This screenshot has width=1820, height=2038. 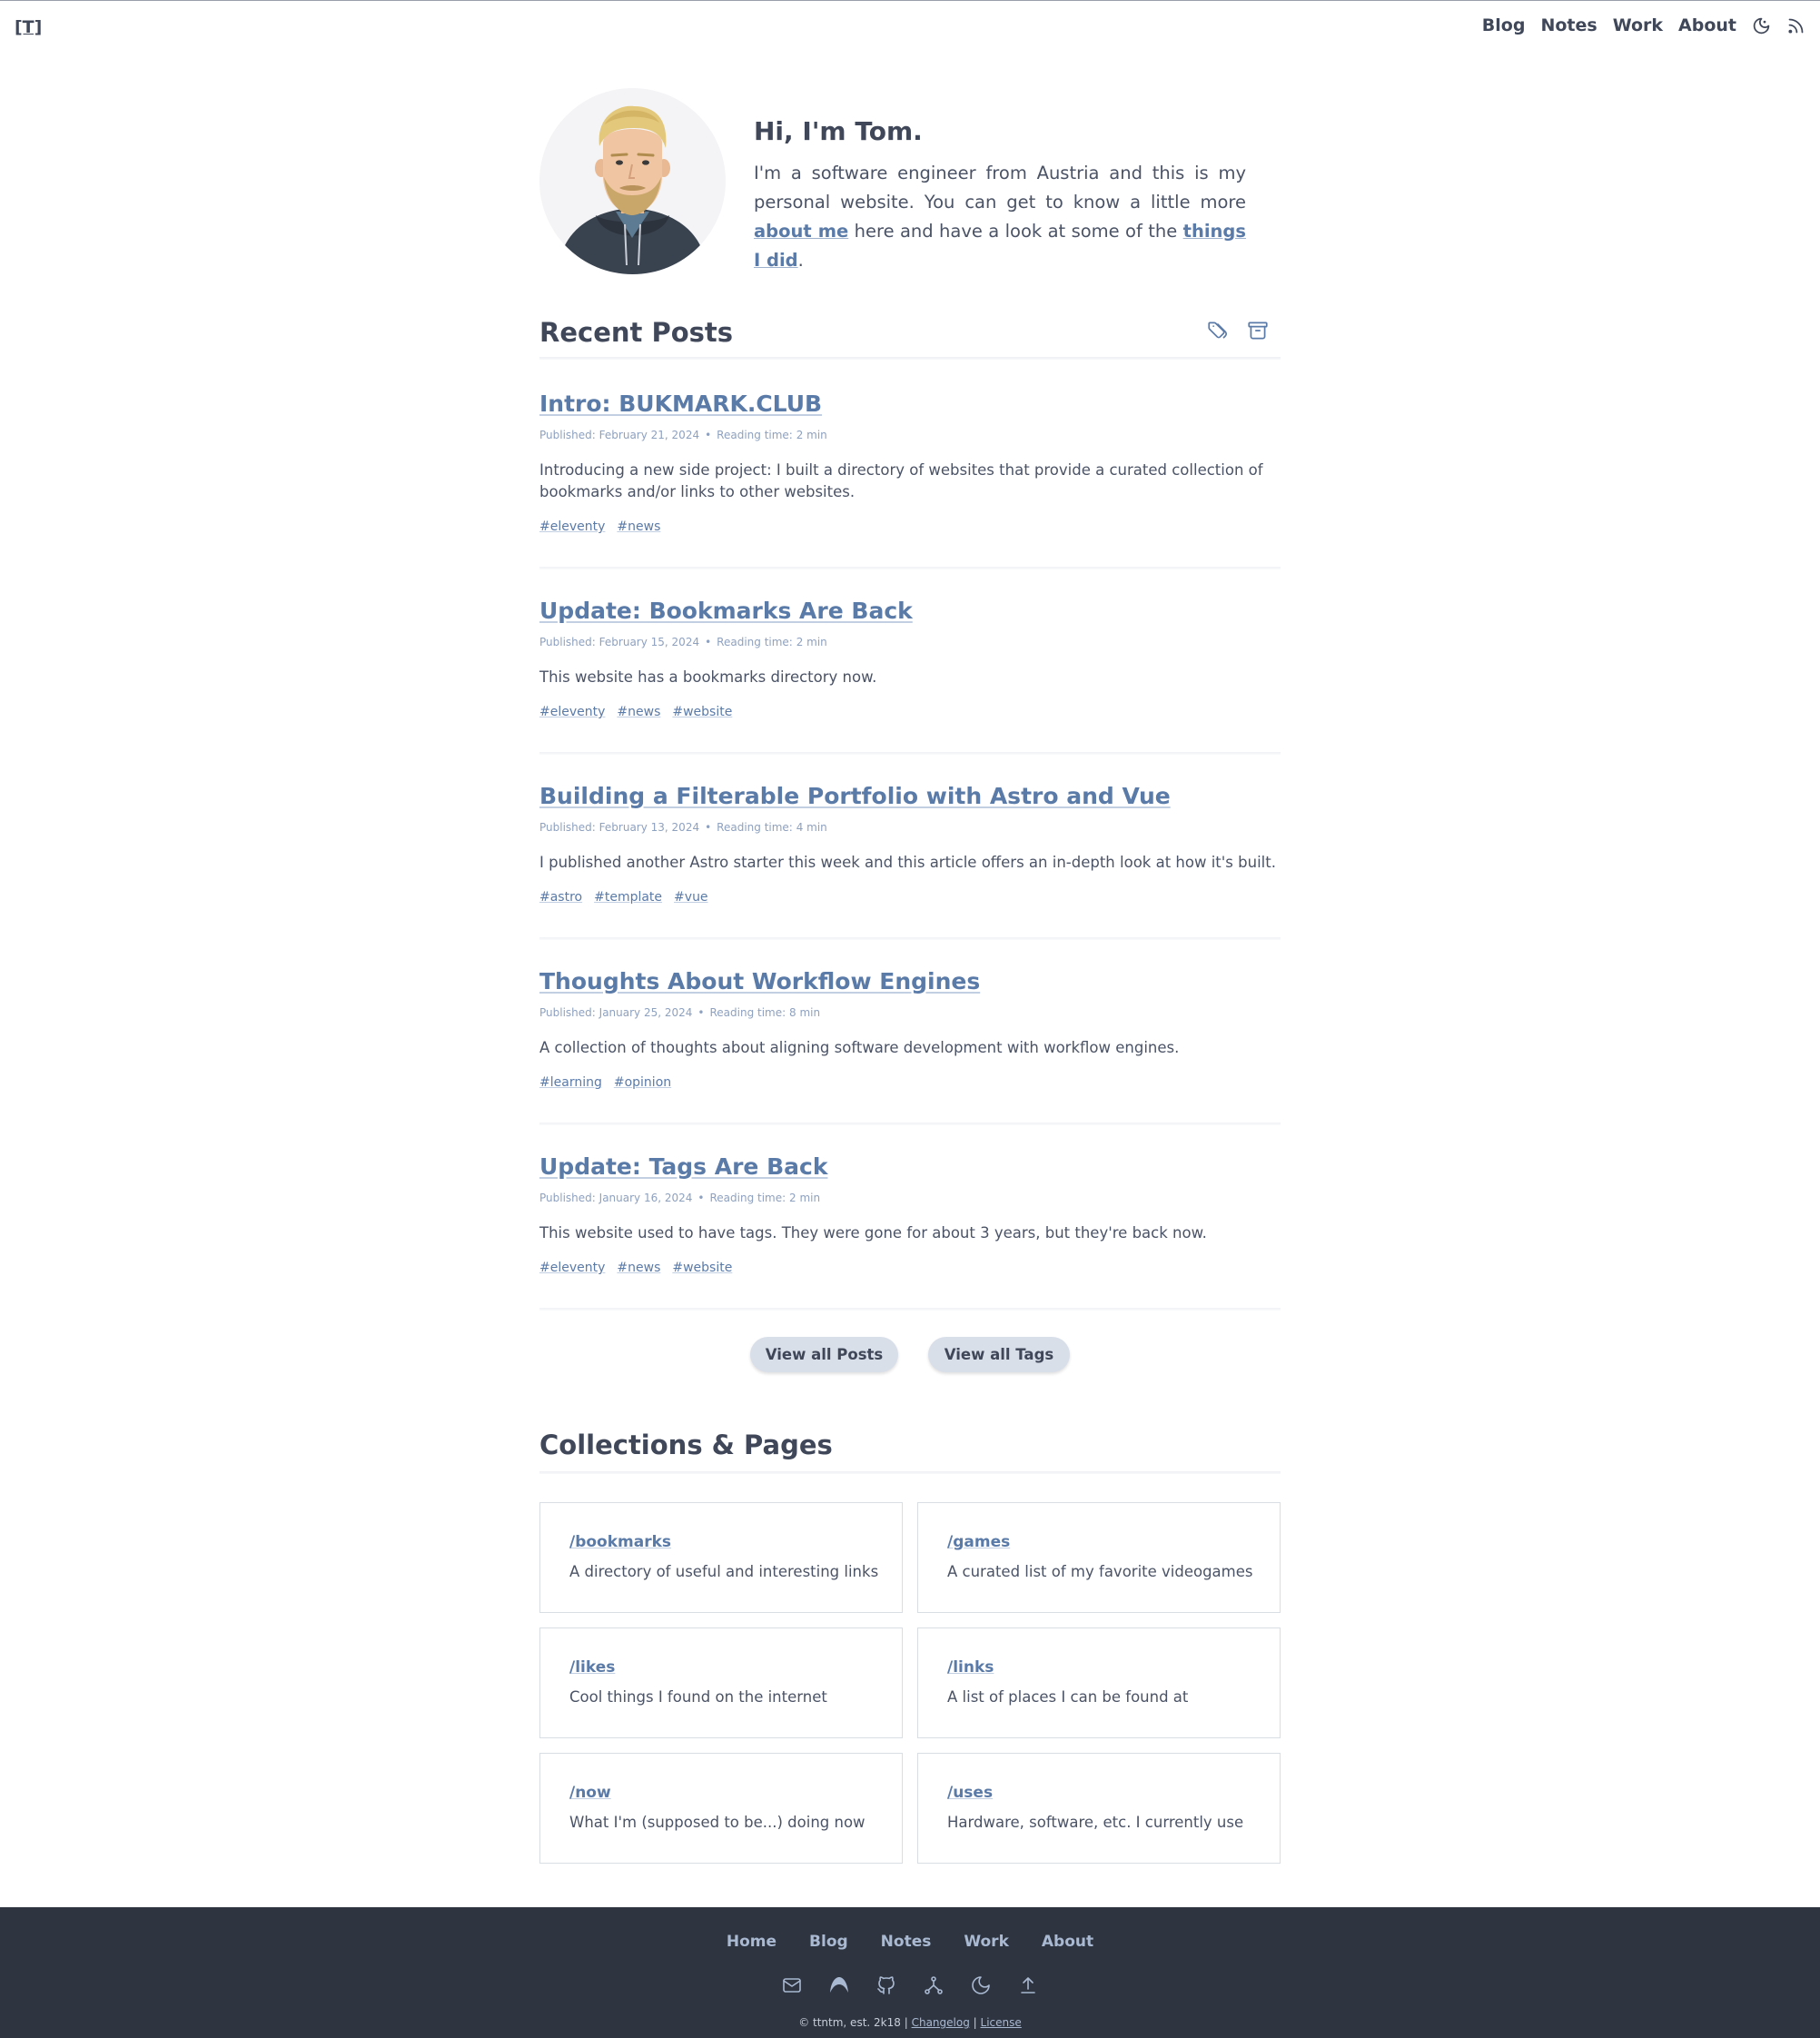 I want to click on footer-nav-work: Work, so click(x=986, y=1942).